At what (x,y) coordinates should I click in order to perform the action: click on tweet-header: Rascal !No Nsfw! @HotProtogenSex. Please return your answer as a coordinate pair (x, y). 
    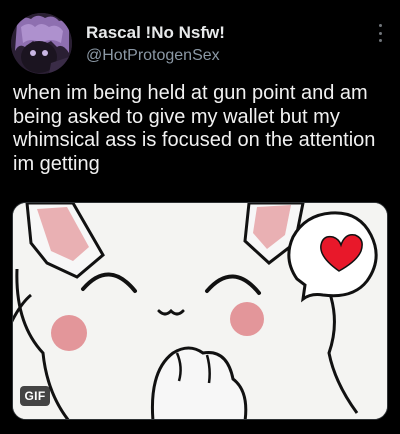
    Looking at the image, I should click on (155, 44).